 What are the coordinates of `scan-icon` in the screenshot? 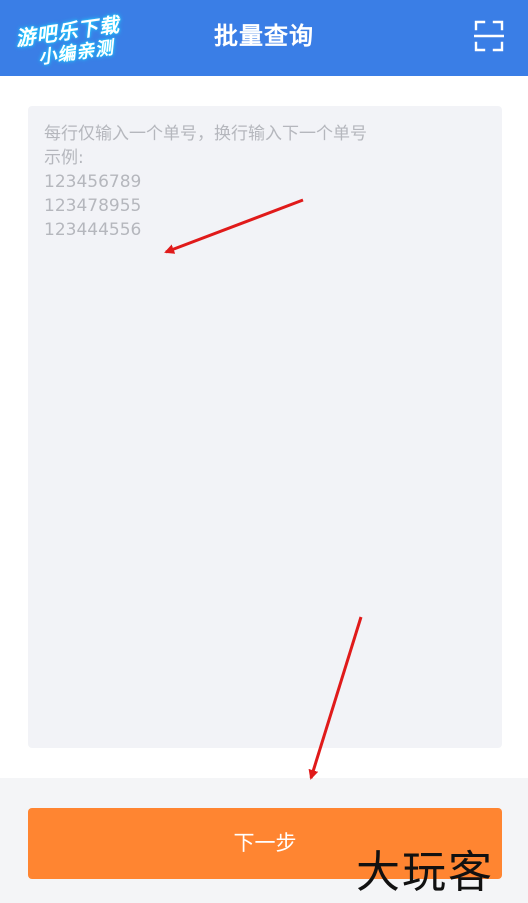 It's located at (489, 36).